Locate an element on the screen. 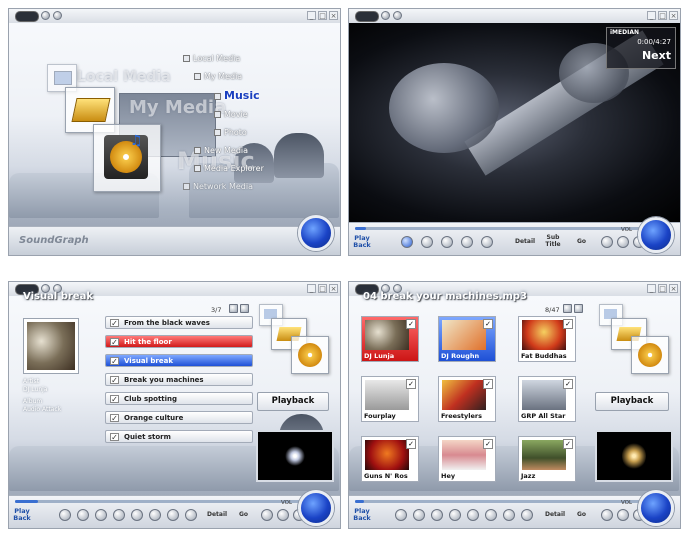  menu-item-media-explorer: Media Explorer is located at coordinates (229, 168).